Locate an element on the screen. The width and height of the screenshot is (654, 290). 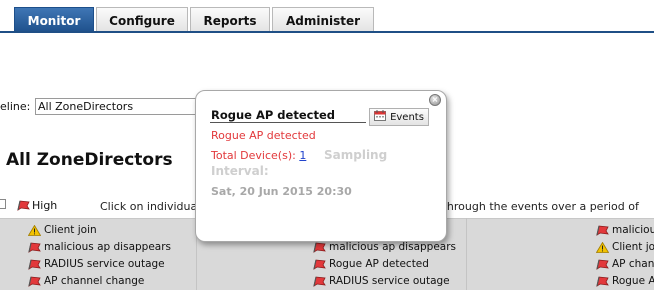
calendar-icon is located at coordinates (380, 117).